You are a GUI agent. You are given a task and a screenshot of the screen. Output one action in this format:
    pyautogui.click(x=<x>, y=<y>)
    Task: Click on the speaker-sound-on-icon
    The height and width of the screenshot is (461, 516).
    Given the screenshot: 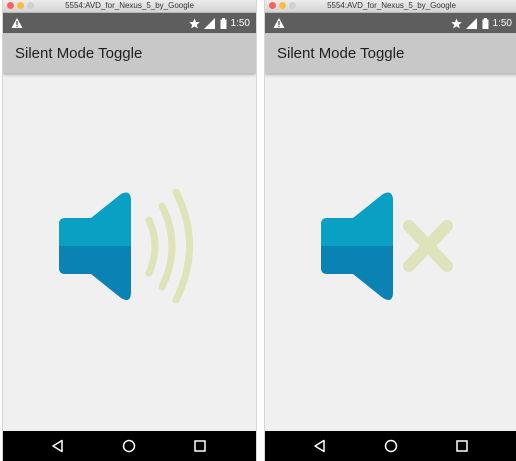 What is the action you would take?
    pyautogui.click(x=126, y=246)
    